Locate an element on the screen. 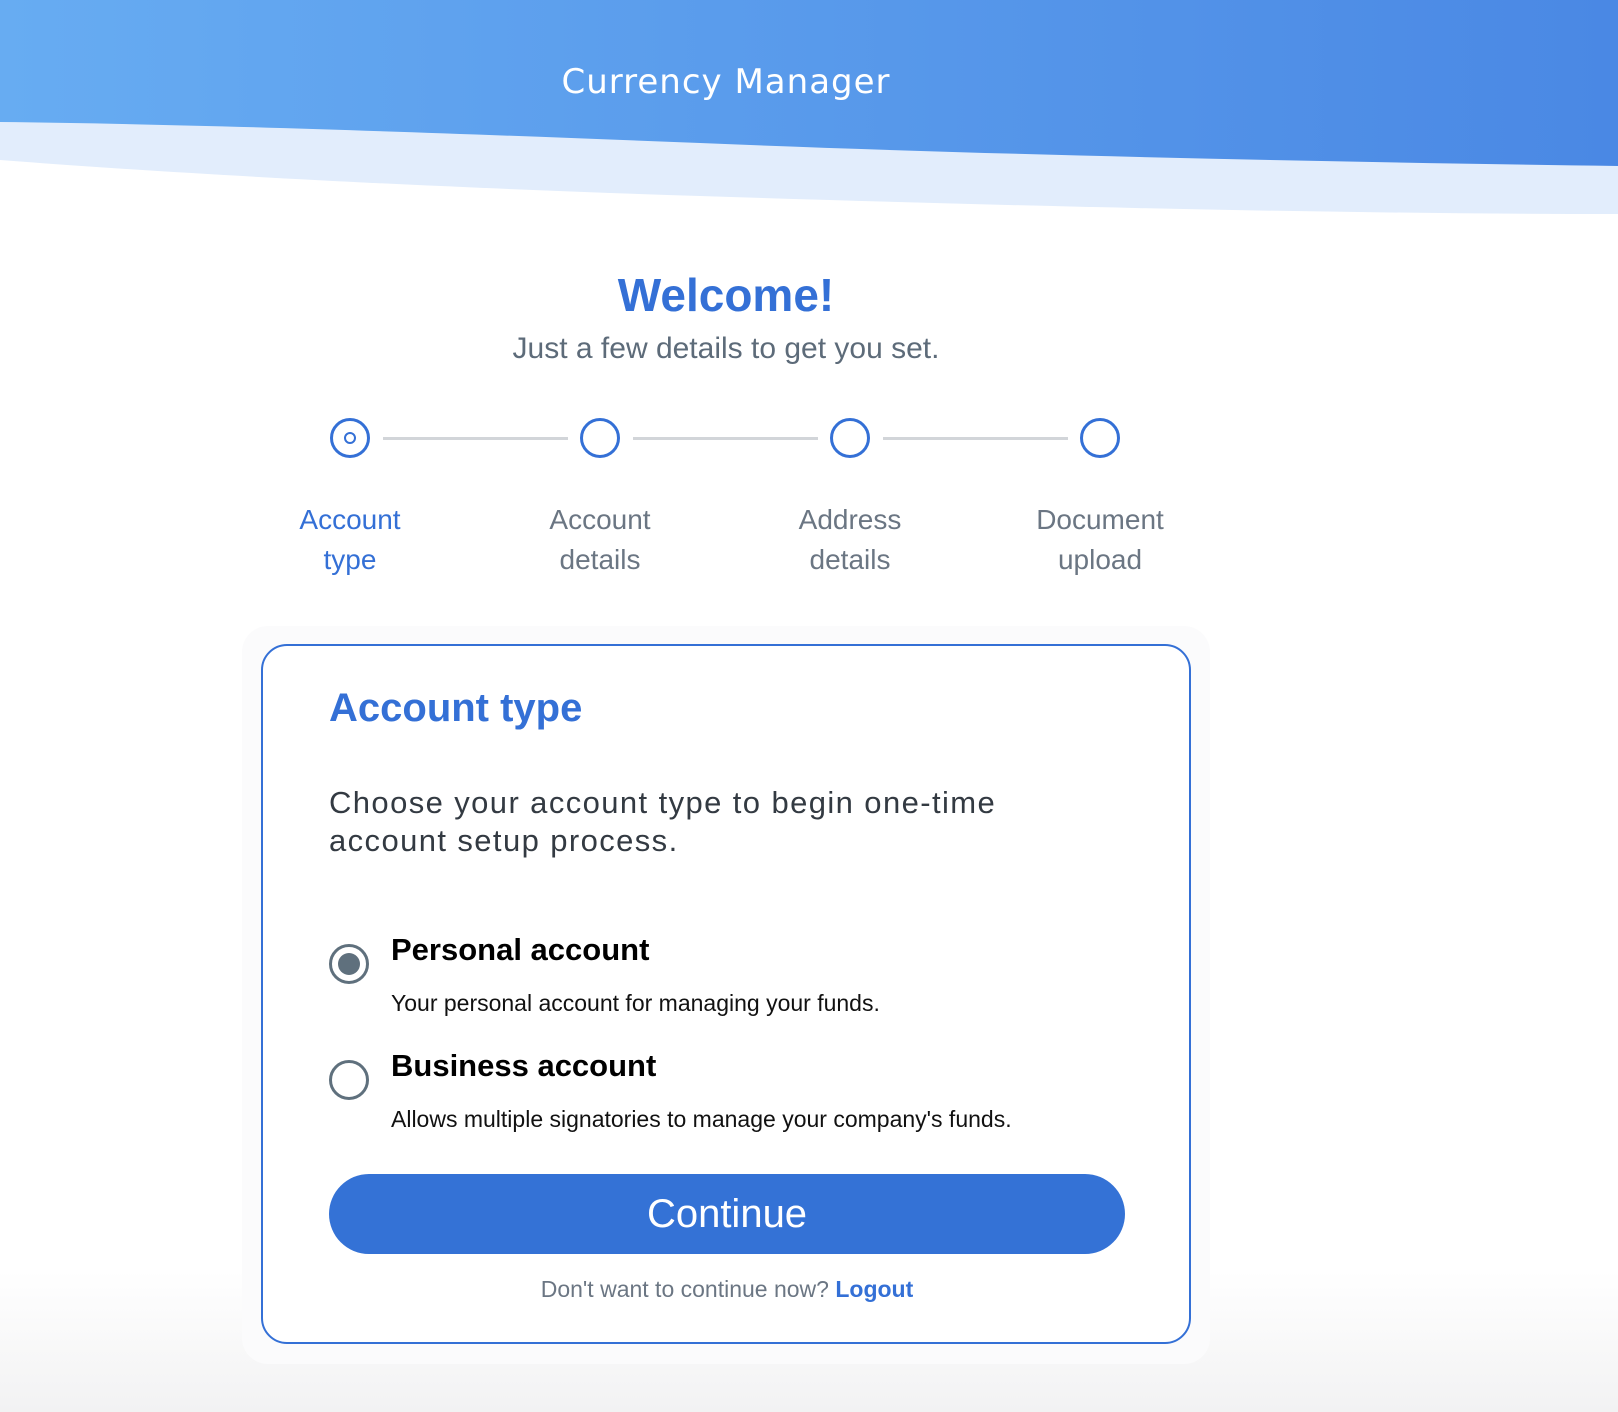 The image size is (1618, 1412). step-label-line: Address is located at coordinates (850, 519).